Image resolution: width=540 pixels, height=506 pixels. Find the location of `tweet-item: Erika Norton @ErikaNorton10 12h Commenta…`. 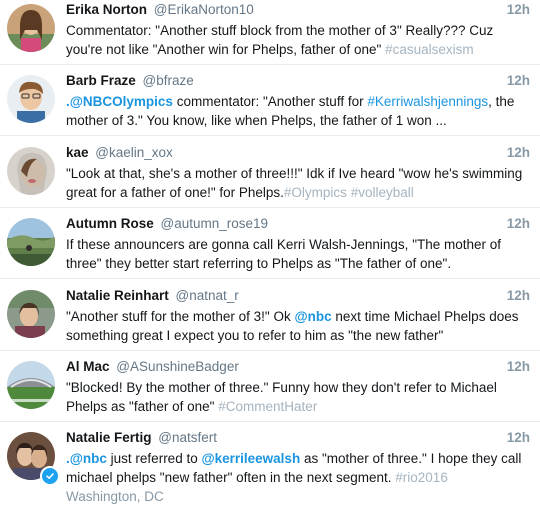

tweet-item: Erika Norton @ErikaNorton10 12h Commenta… is located at coordinates (270, 32).